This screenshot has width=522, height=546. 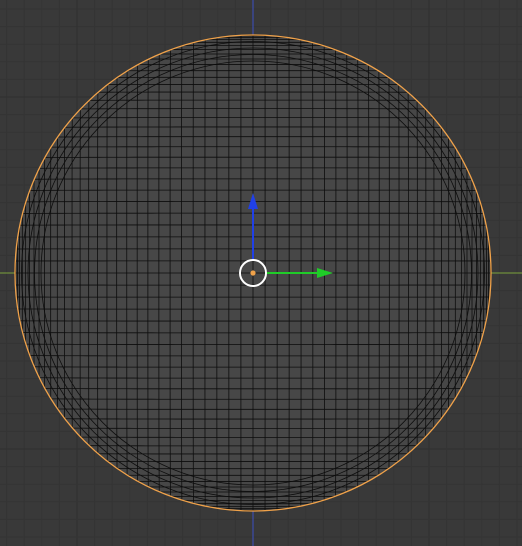 What do you see at coordinates (253, 273) in the screenshot?
I see `object-origin-dot` at bounding box center [253, 273].